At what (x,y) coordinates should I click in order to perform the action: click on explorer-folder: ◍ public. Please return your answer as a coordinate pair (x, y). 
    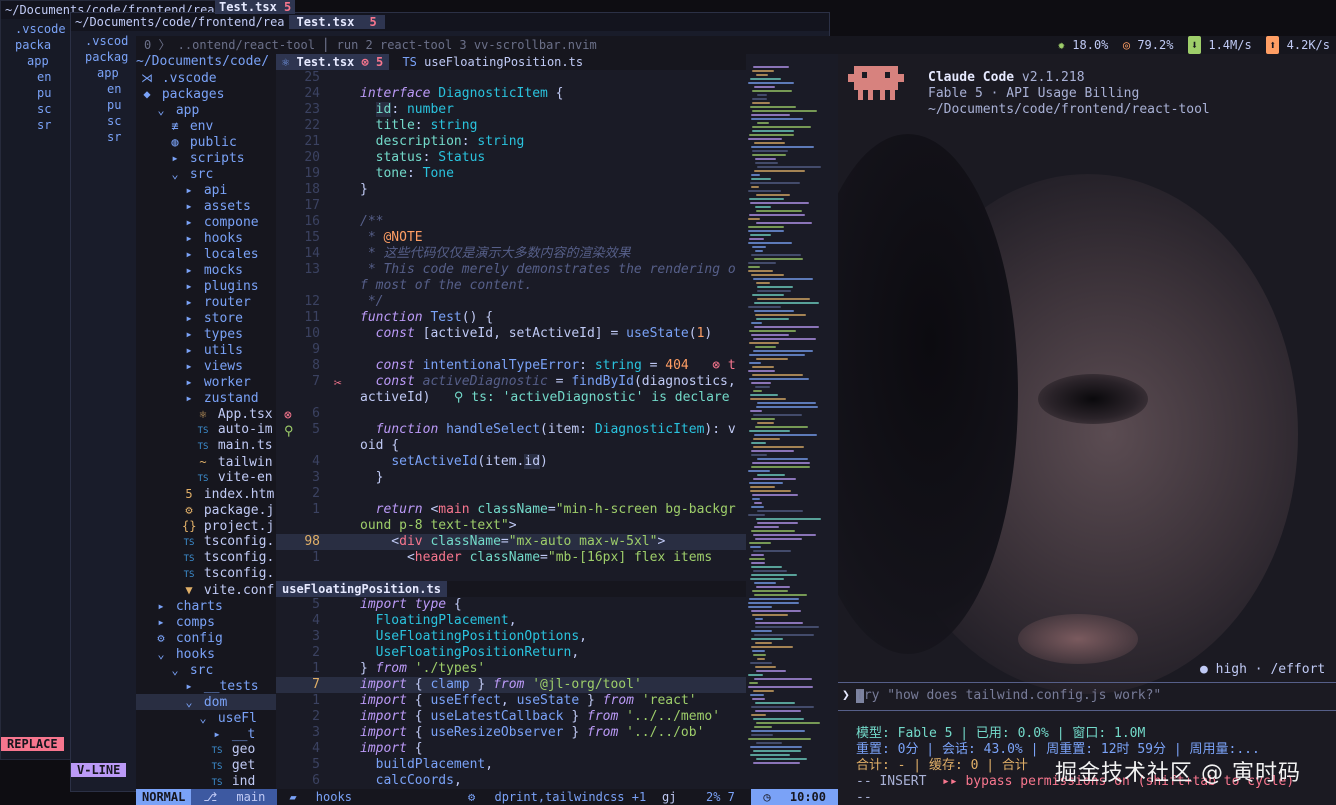
    Looking at the image, I should click on (206, 142).